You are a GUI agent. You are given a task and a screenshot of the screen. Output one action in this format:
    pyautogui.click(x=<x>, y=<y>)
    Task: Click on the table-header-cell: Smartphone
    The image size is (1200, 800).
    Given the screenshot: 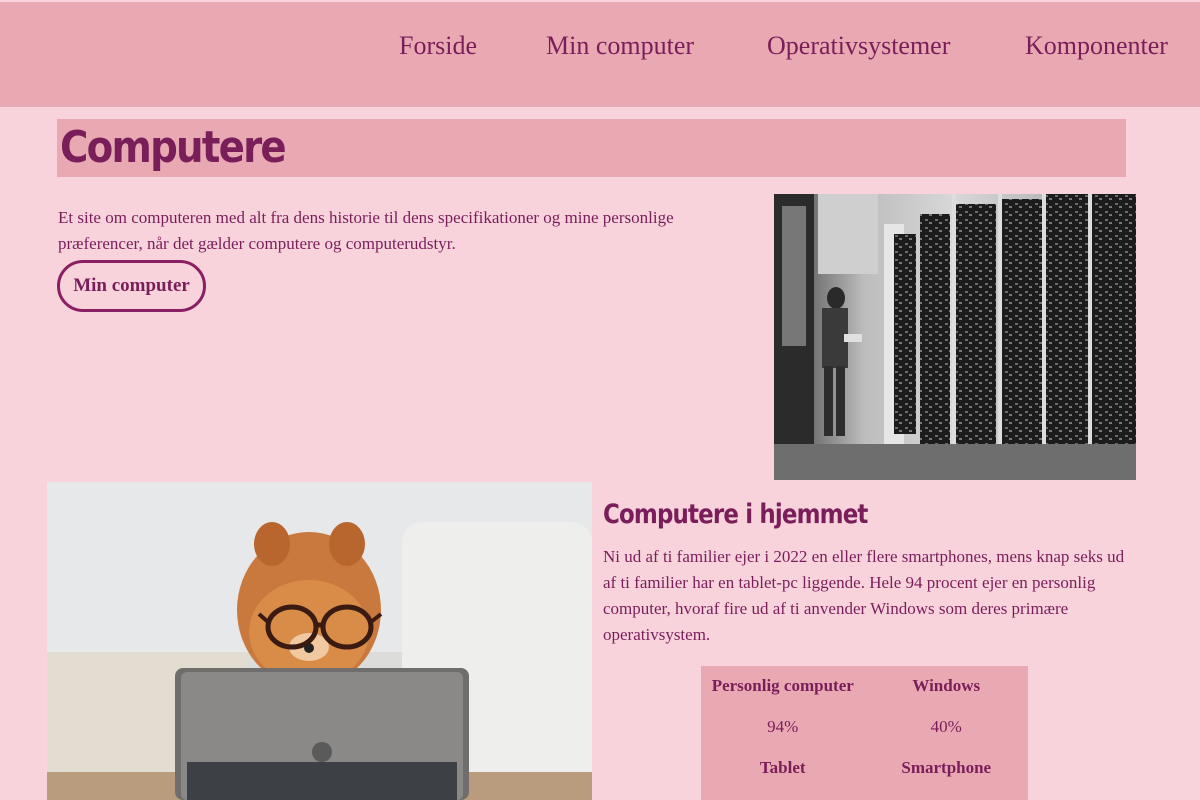 What is the action you would take?
    pyautogui.click(x=946, y=767)
    